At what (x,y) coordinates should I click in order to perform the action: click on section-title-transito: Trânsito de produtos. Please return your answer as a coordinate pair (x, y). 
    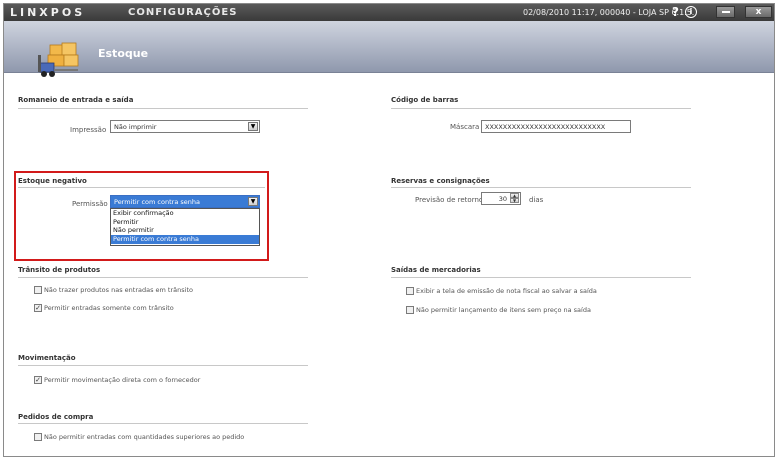
    Looking at the image, I should click on (59, 270).